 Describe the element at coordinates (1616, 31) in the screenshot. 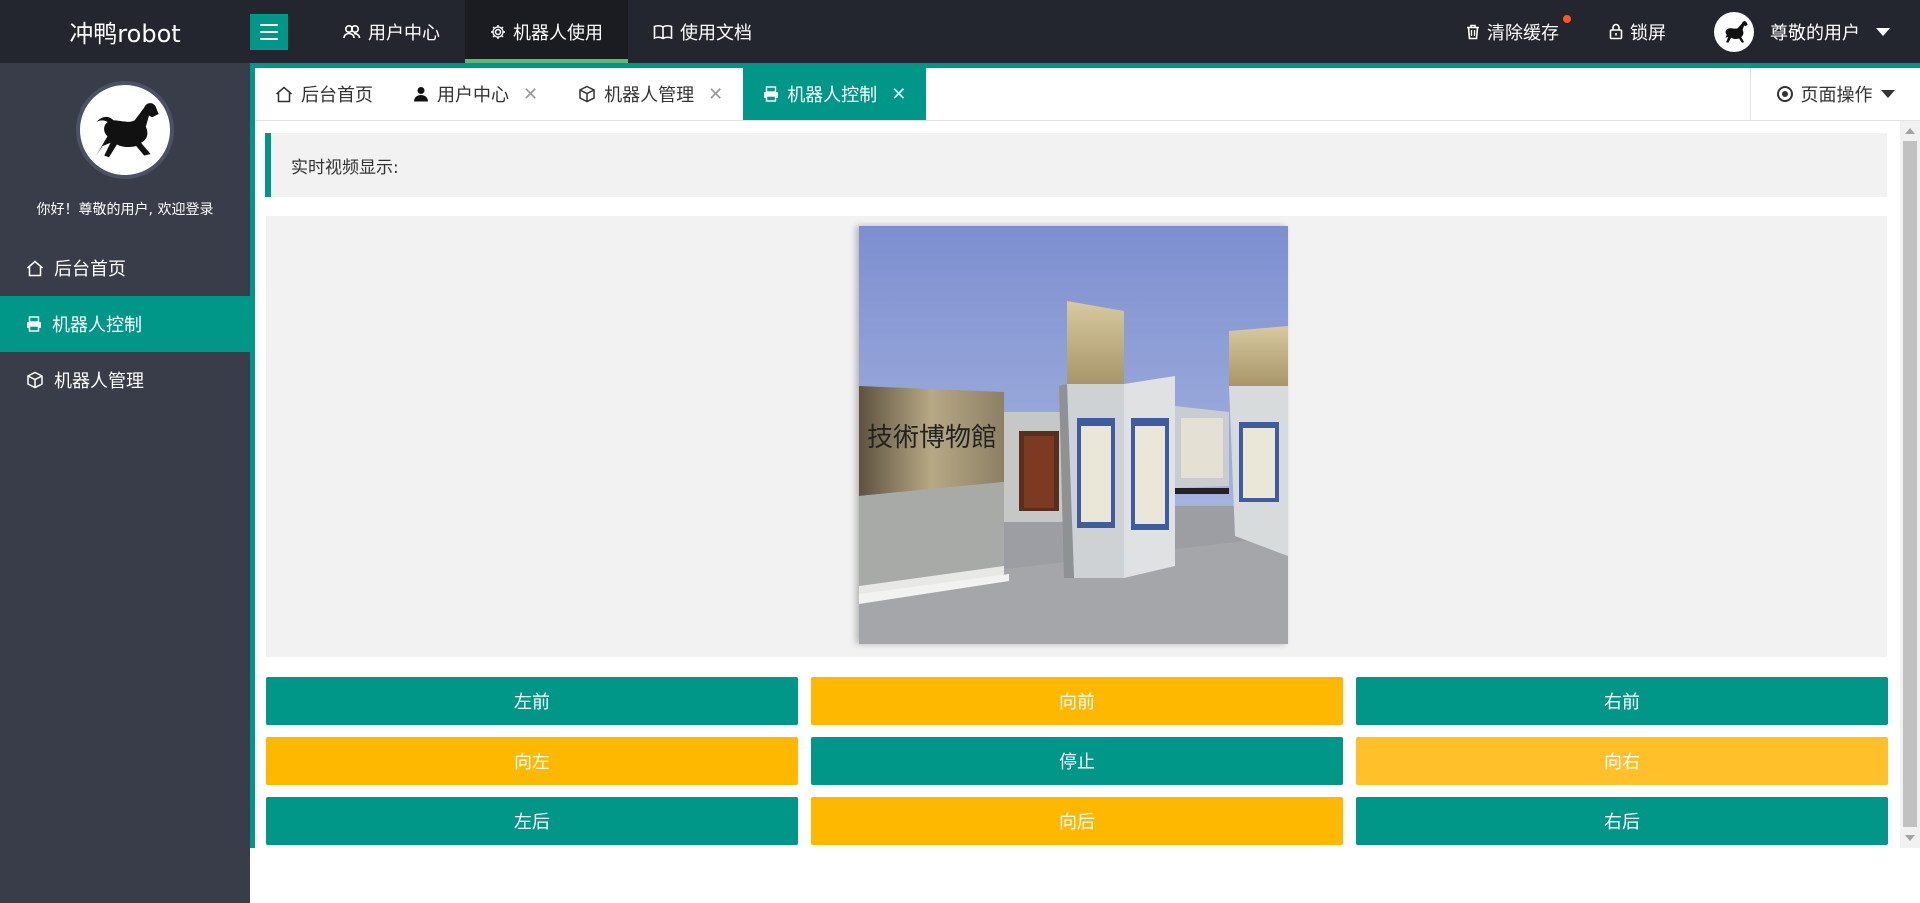

I see `lock-icon` at that location.